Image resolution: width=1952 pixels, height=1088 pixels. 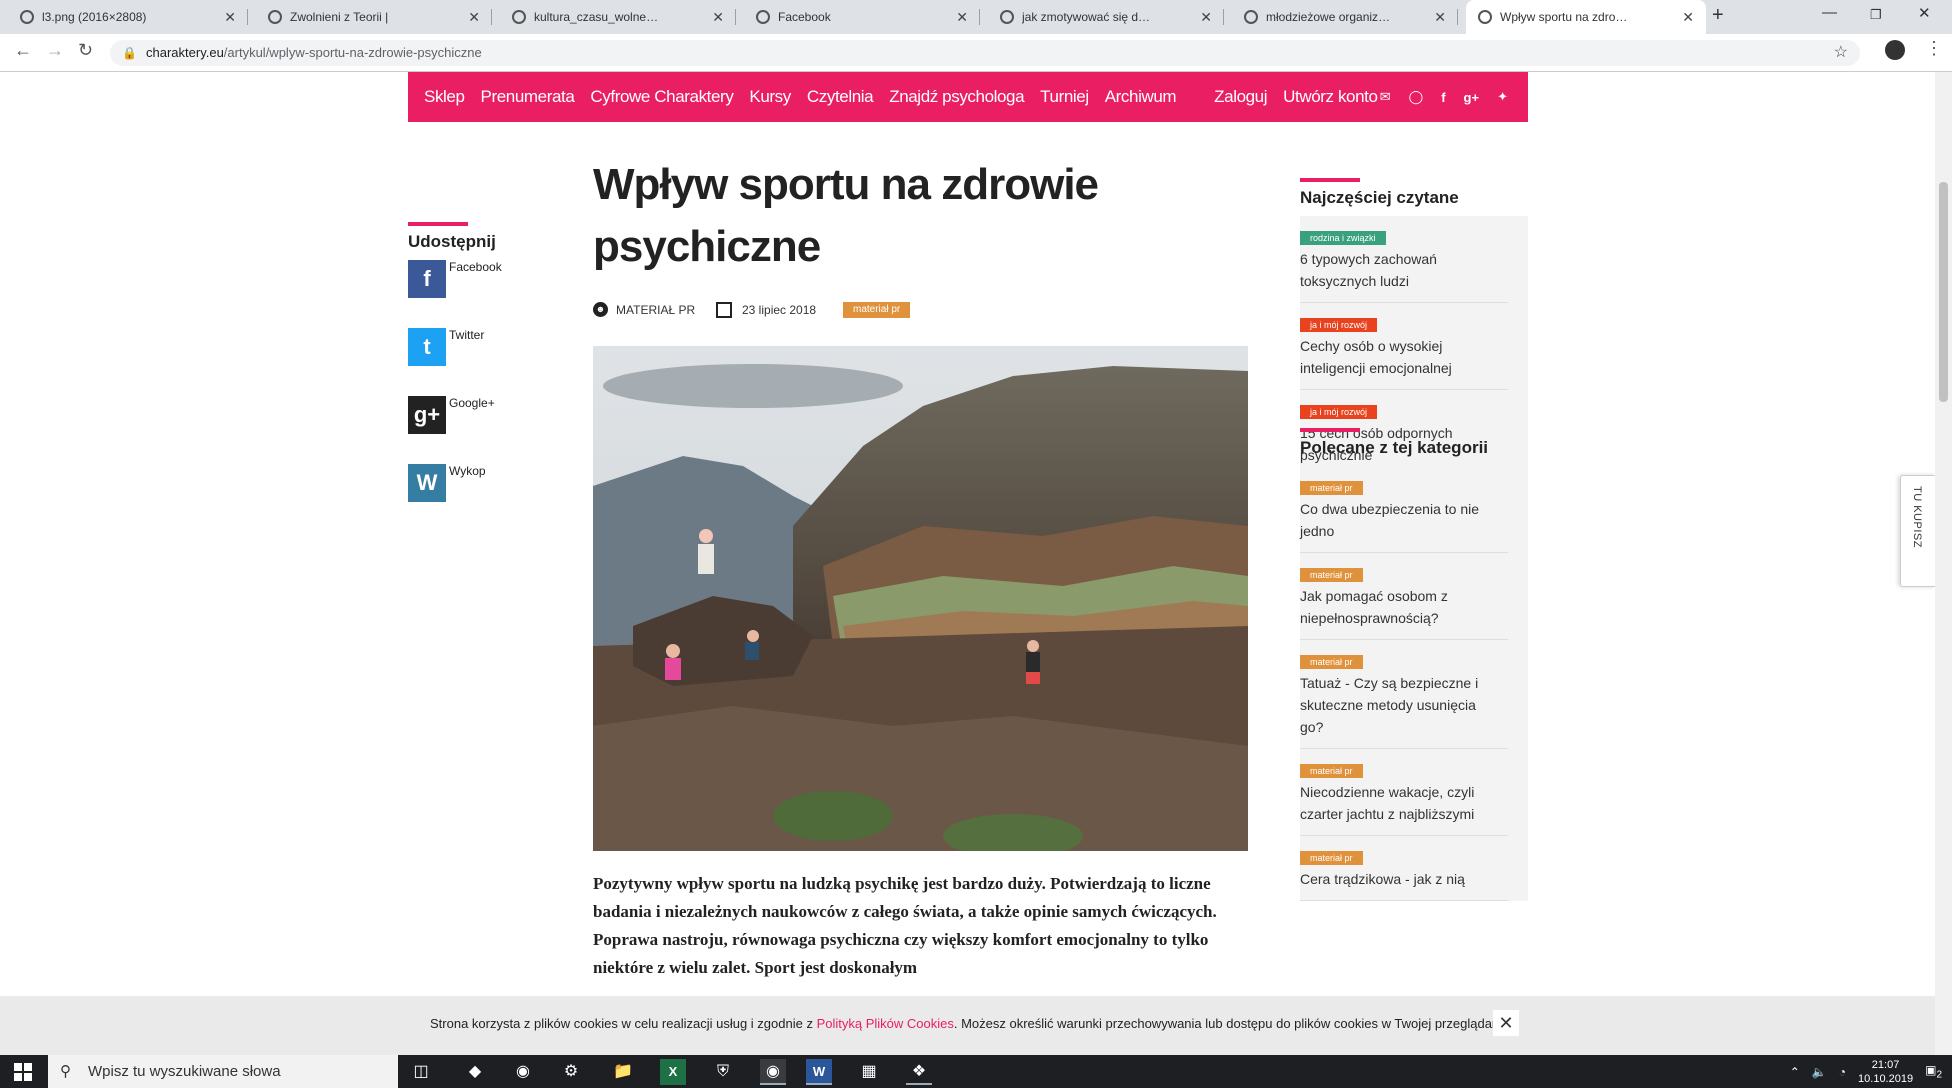 What do you see at coordinates (1876, 15) in the screenshot?
I see `restore-button: ❐` at bounding box center [1876, 15].